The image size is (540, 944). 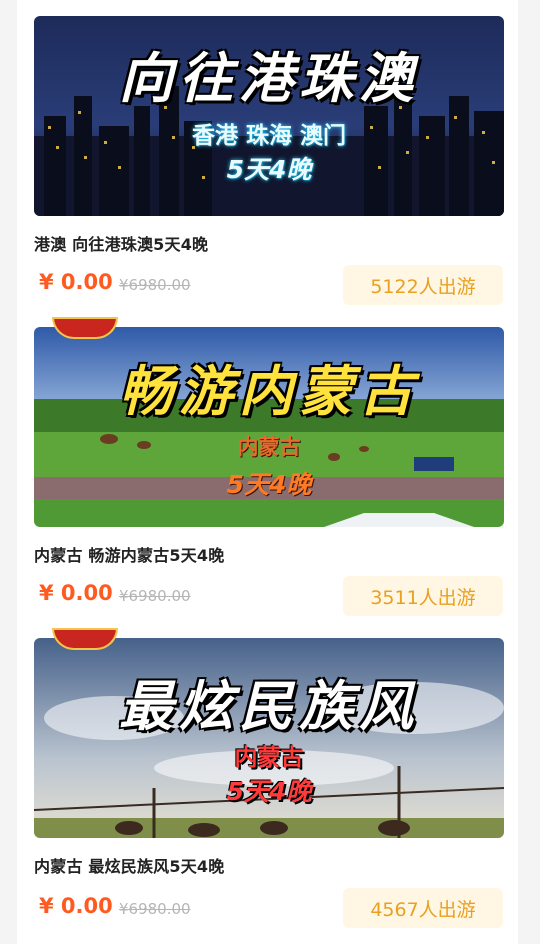 What do you see at coordinates (268, 136) in the screenshot?
I see `banner-destinations: 香港 珠海 澳门` at bounding box center [268, 136].